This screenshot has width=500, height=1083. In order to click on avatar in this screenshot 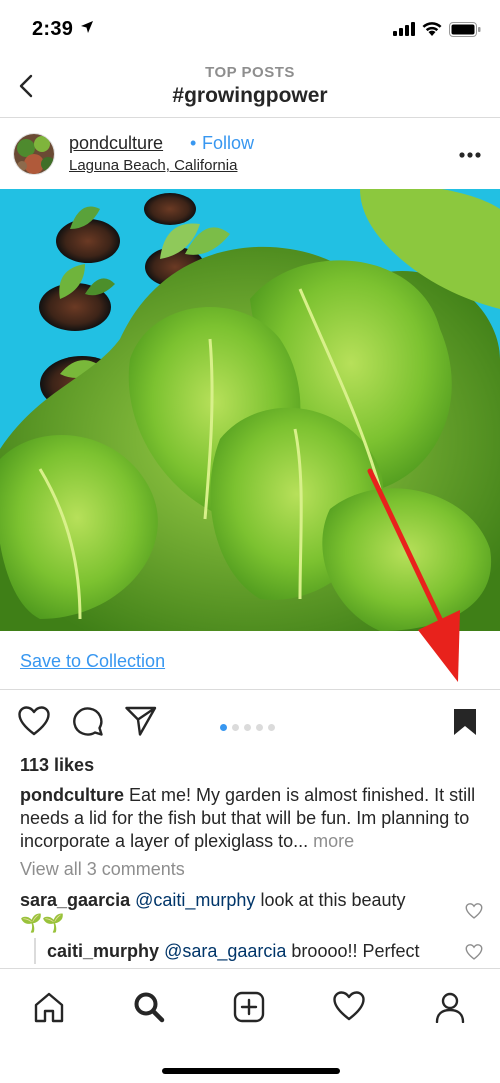, I will do `click(34, 154)`.